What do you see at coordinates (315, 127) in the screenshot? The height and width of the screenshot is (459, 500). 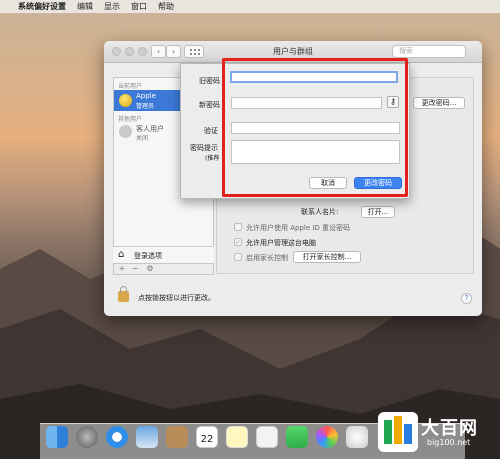 I see `red-highlight-box` at bounding box center [315, 127].